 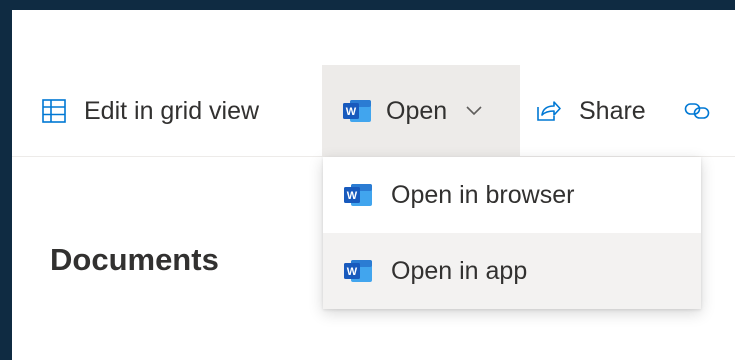 I want to click on copy-link-button, so click(x=697, y=111).